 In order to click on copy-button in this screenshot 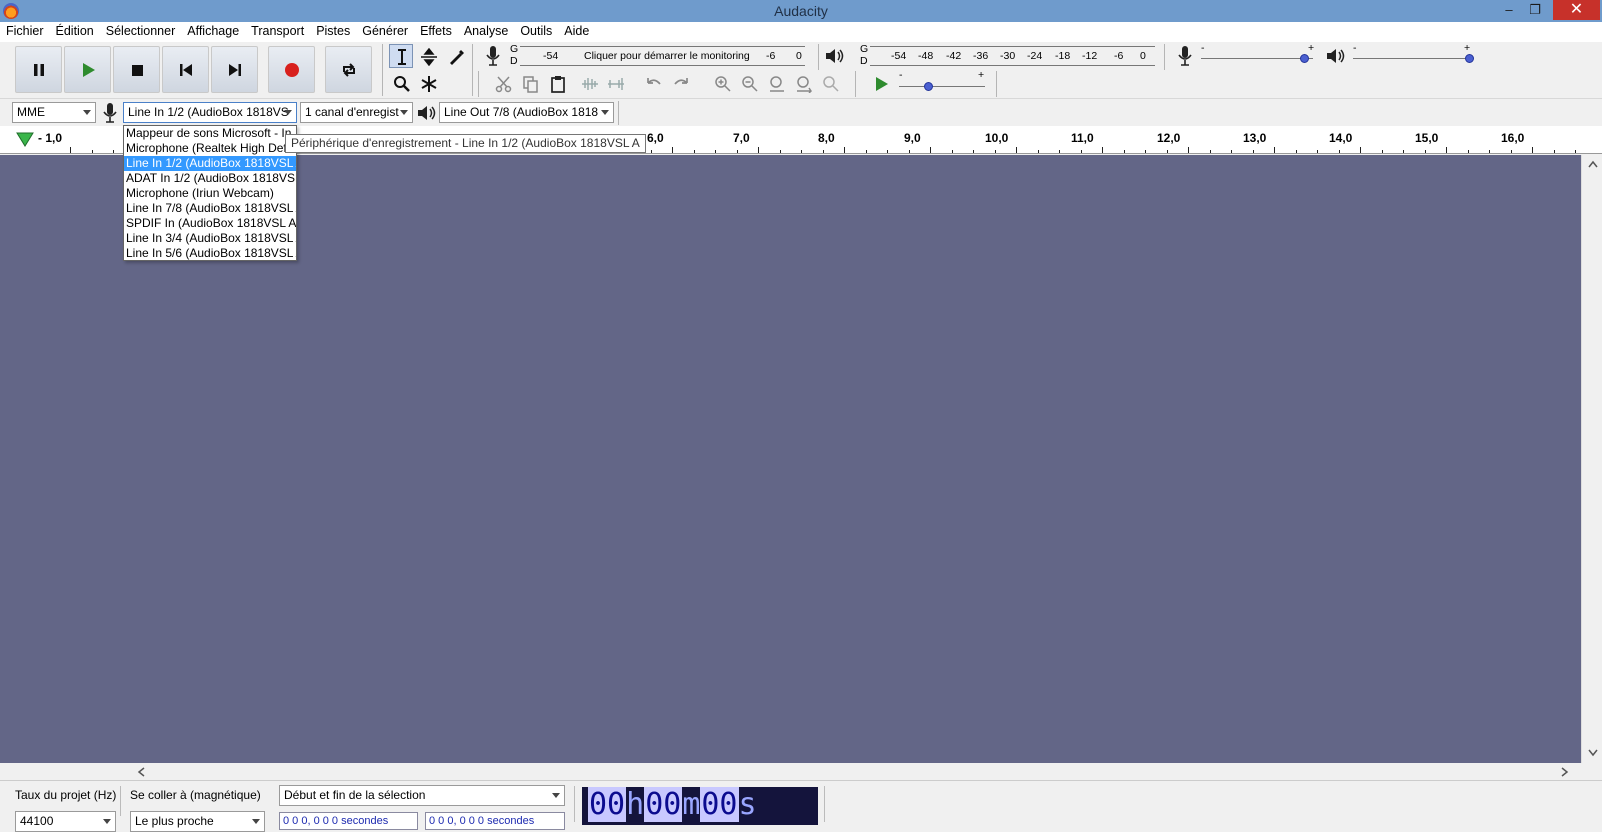, I will do `click(530, 83)`.